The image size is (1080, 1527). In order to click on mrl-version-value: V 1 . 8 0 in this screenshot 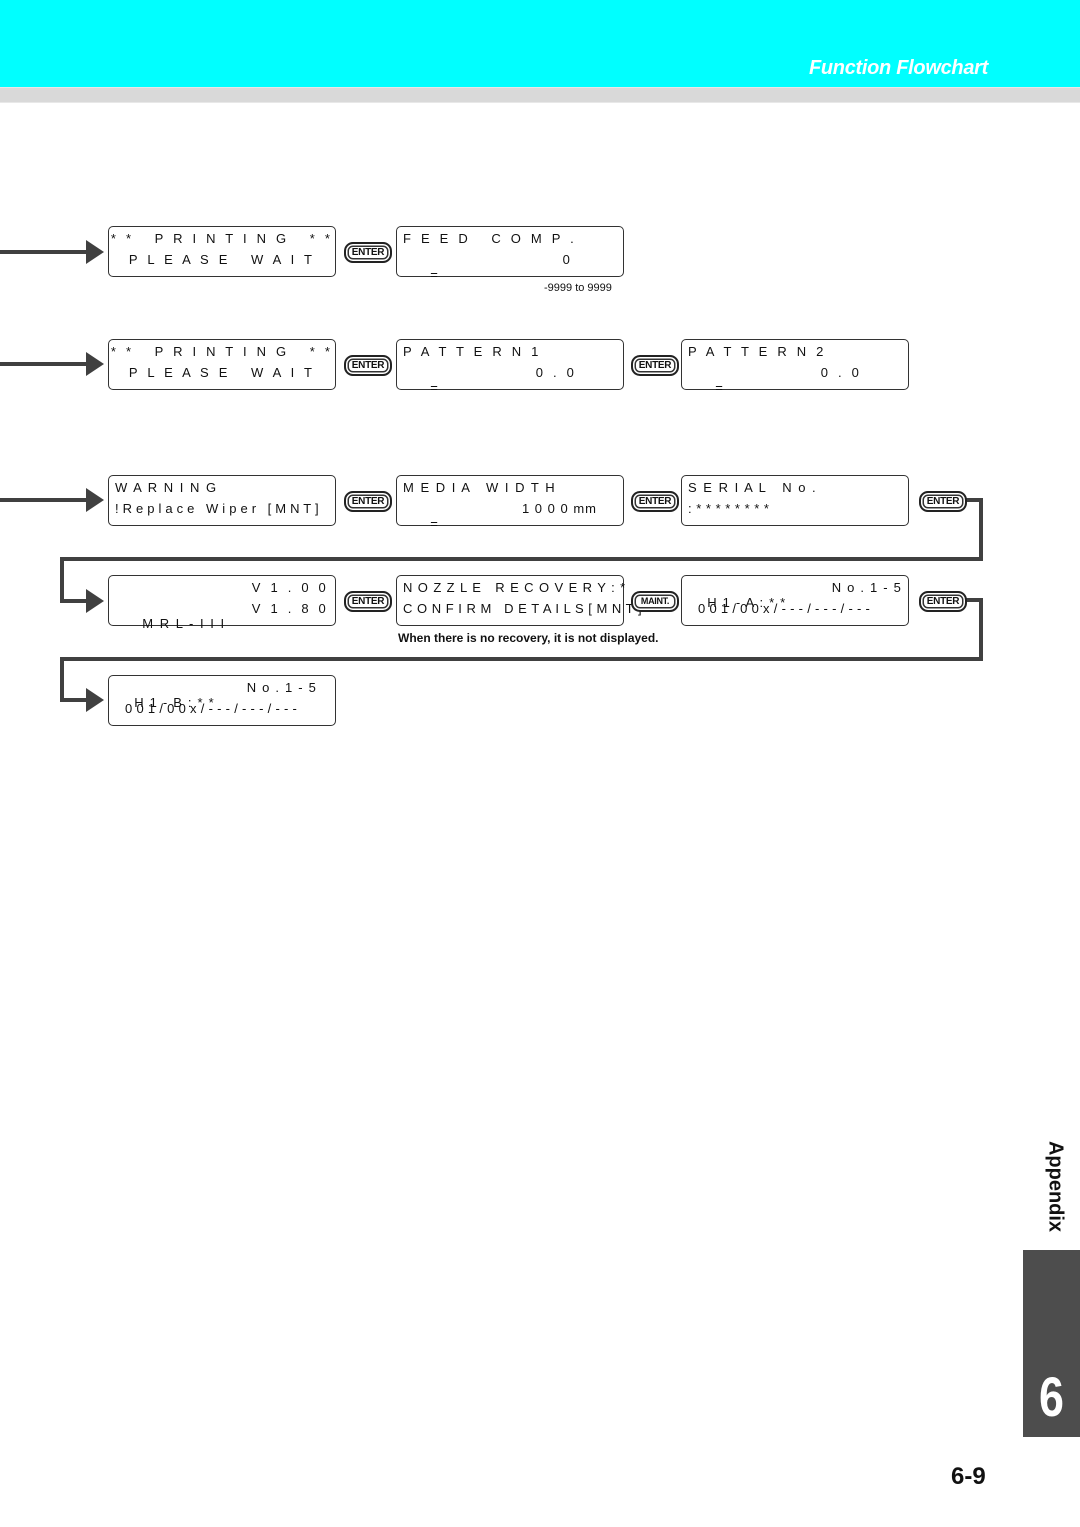, I will do `click(290, 608)`.